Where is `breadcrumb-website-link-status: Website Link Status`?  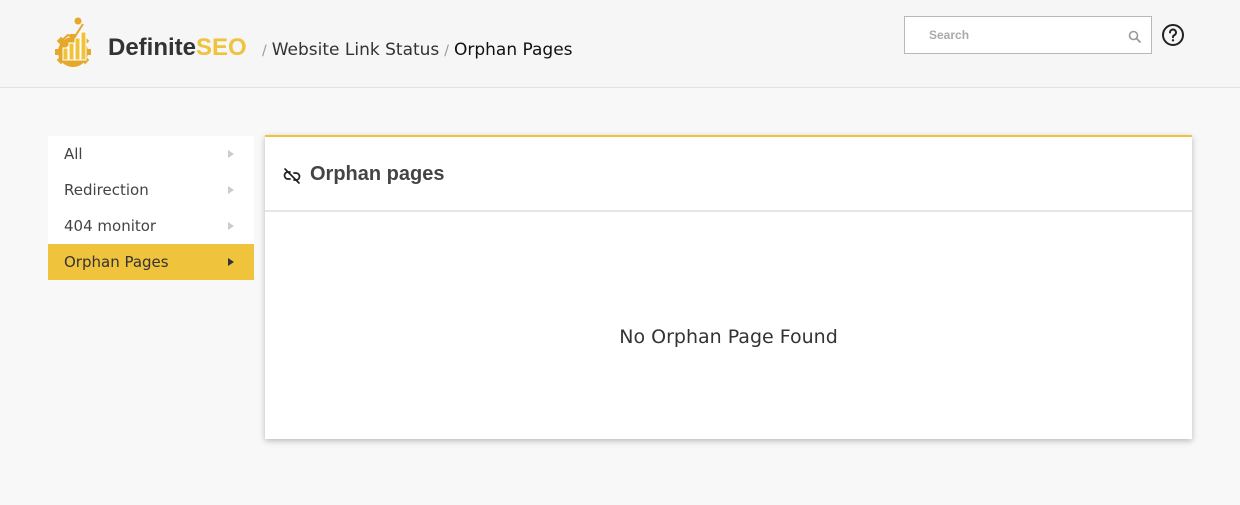 breadcrumb-website-link-status: Website Link Status is located at coordinates (356, 50).